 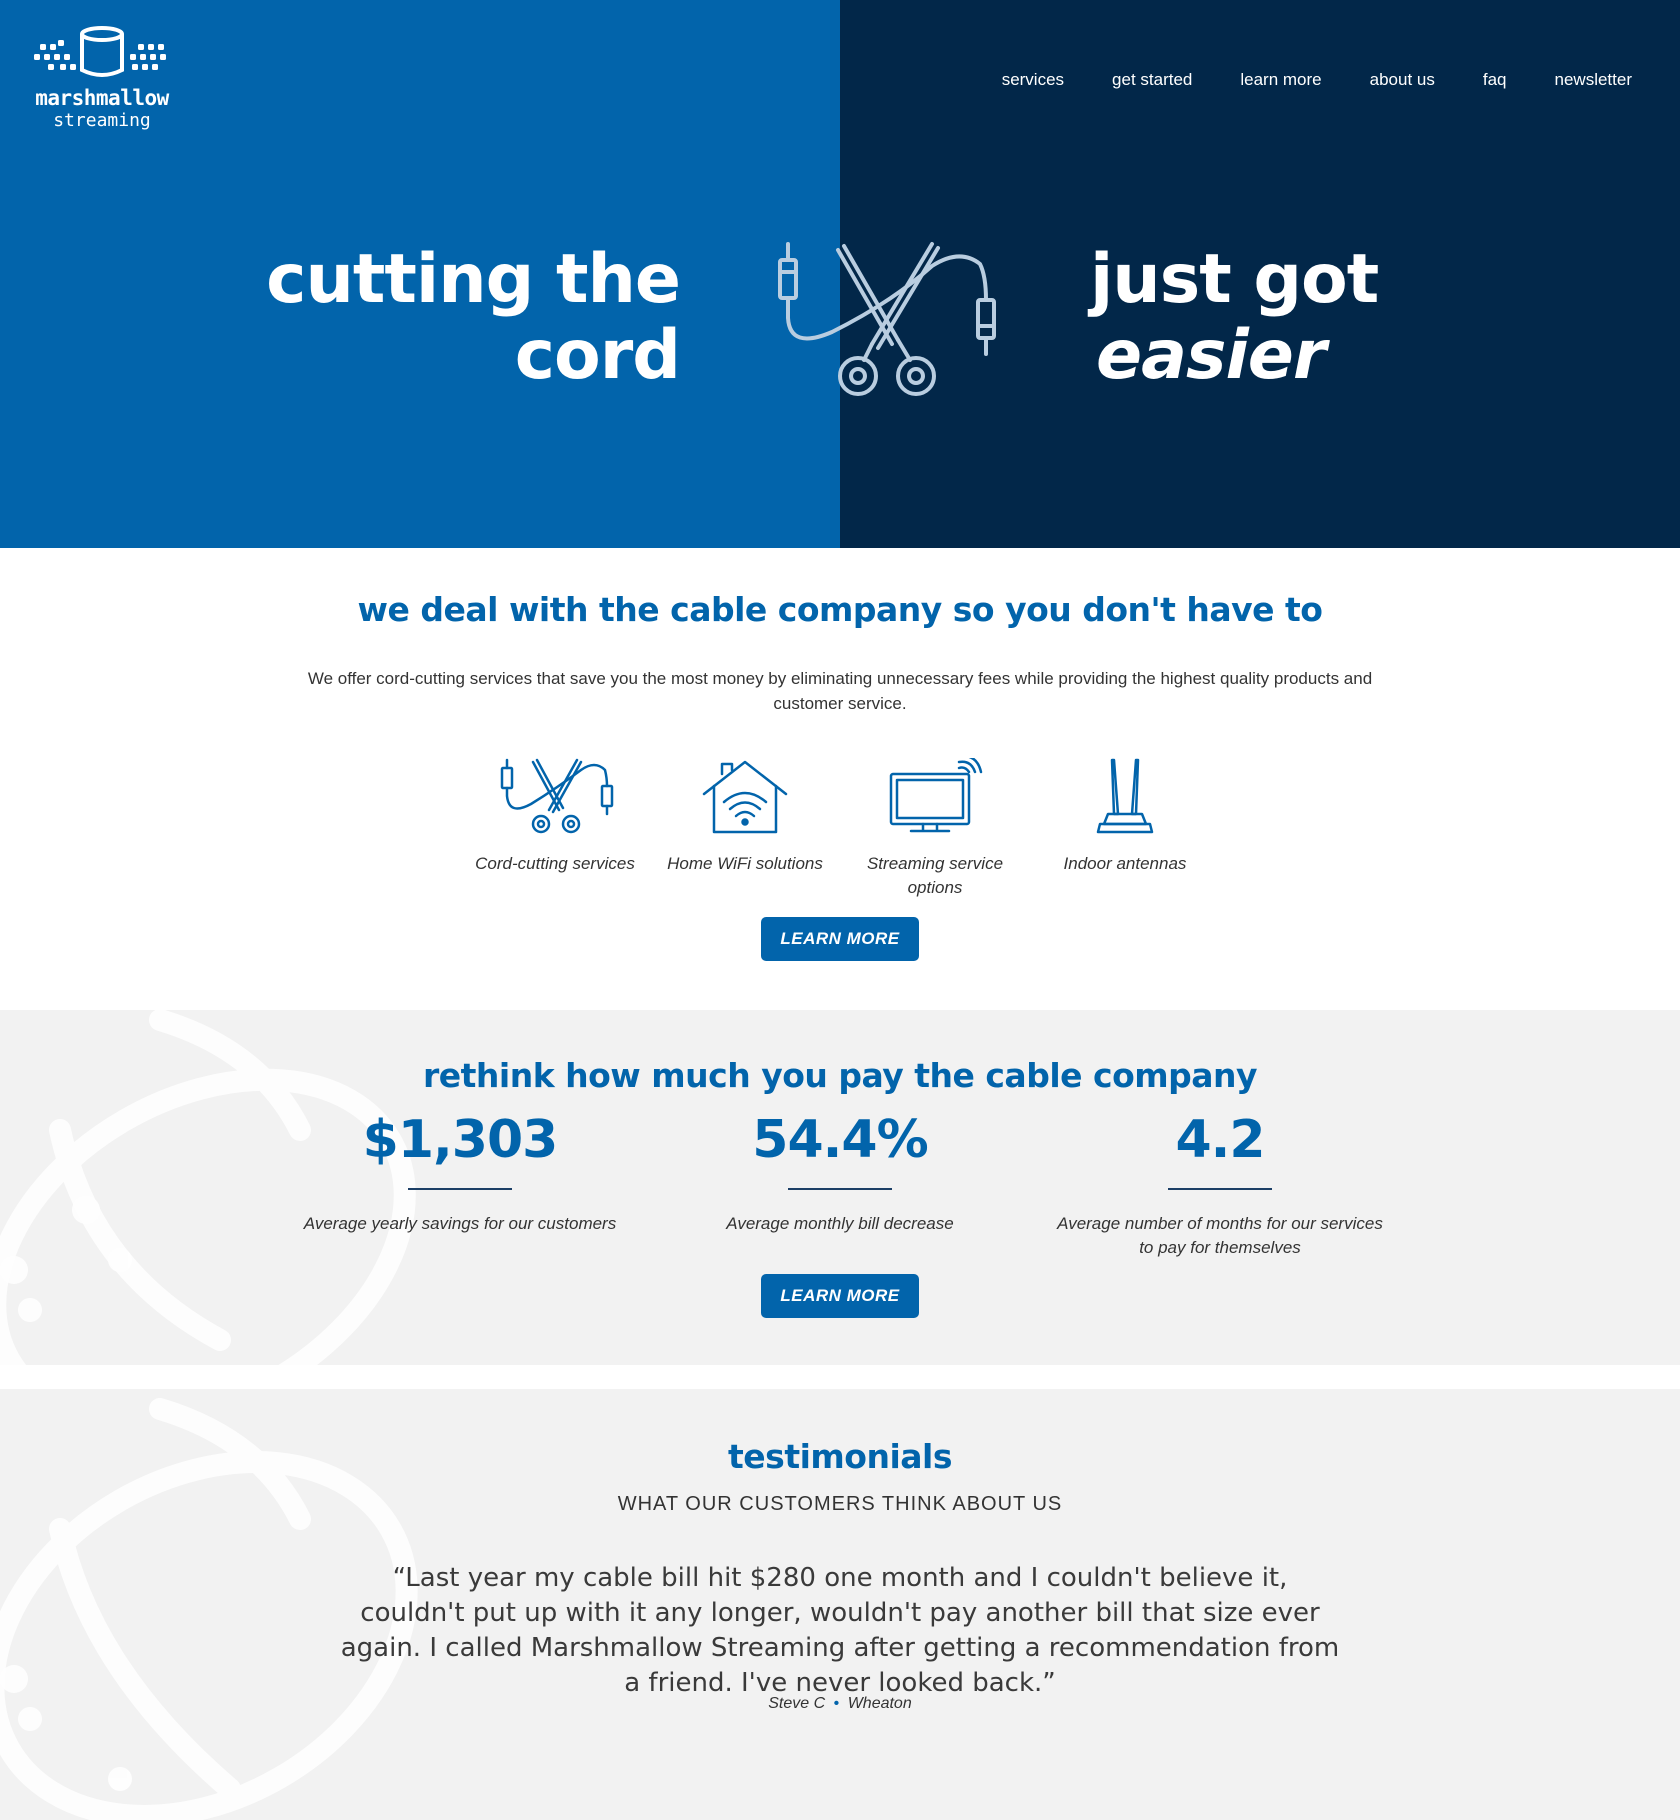 What do you see at coordinates (597, 355) in the screenshot?
I see `hero-left-line2: cord` at bounding box center [597, 355].